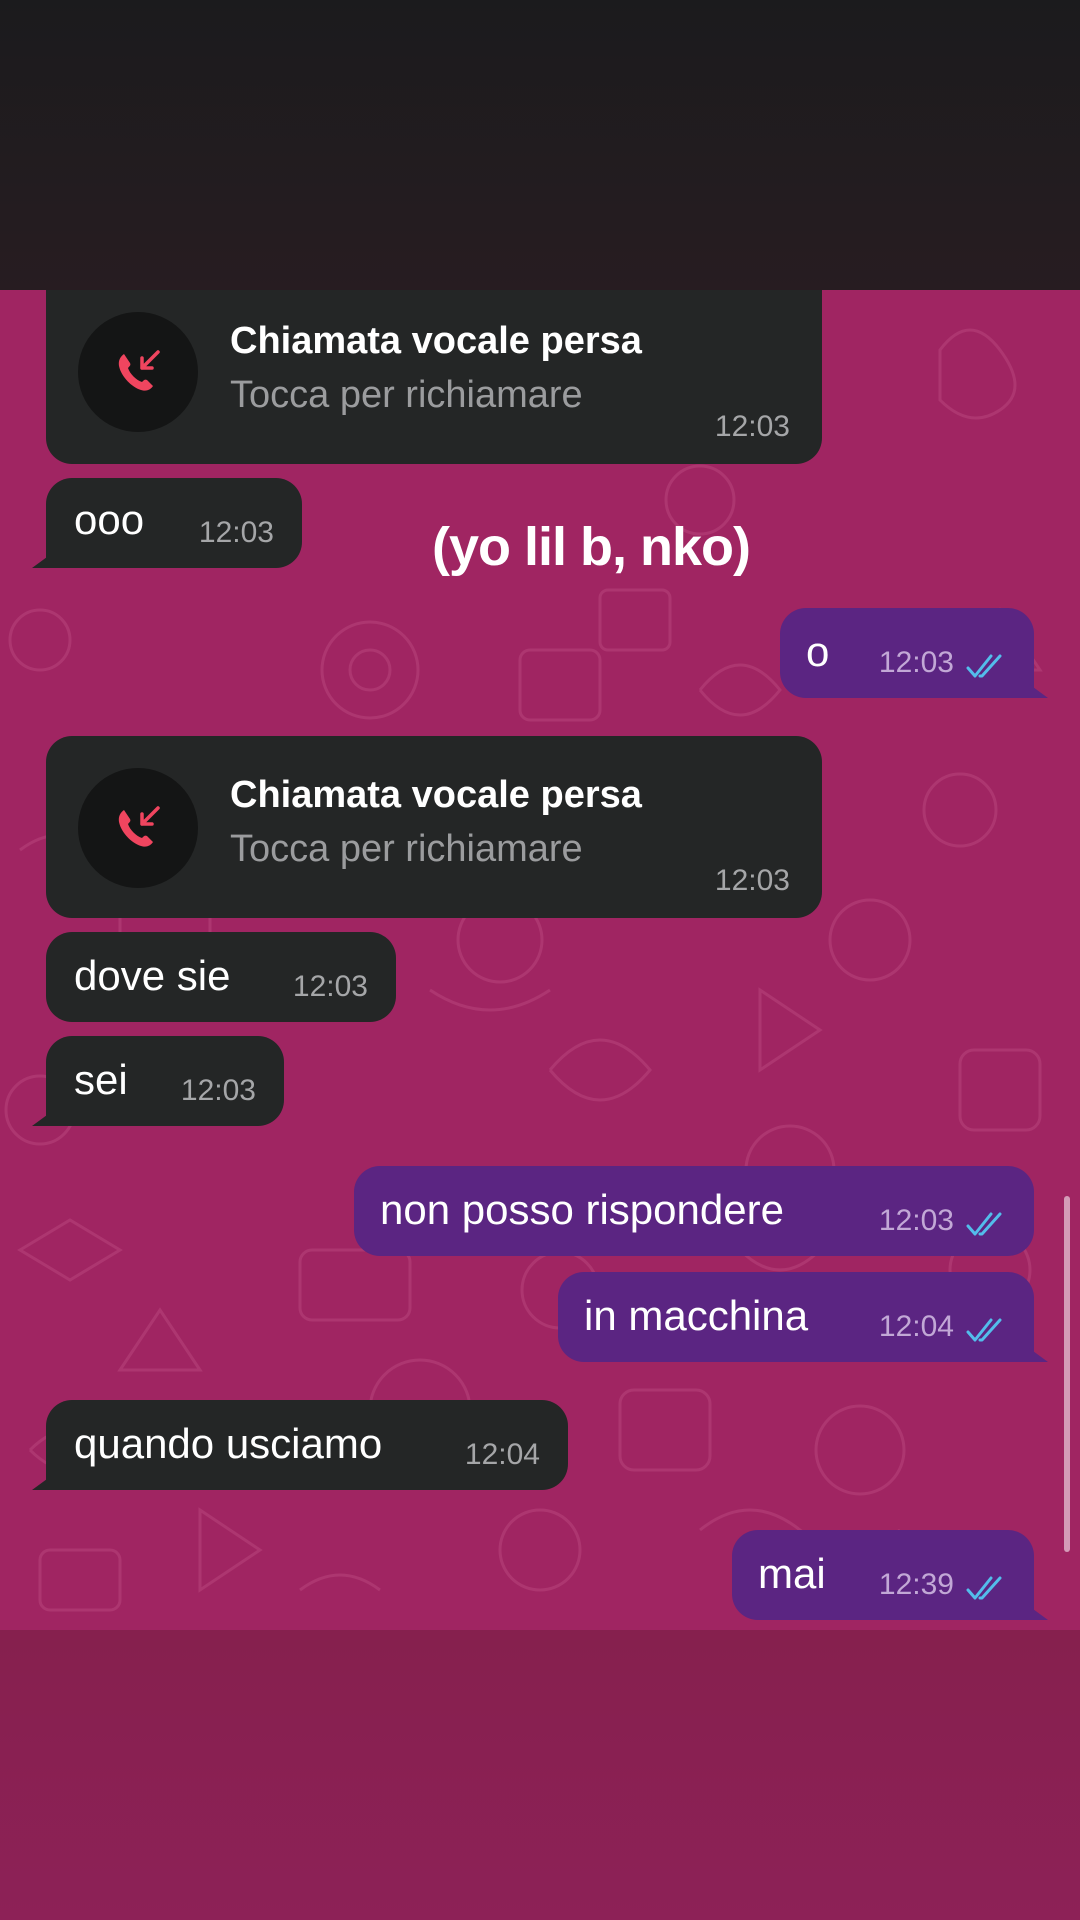 Image resolution: width=1080 pixels, height=1920 pixels. I want to click on message-text: sei, so click(101, 1079).